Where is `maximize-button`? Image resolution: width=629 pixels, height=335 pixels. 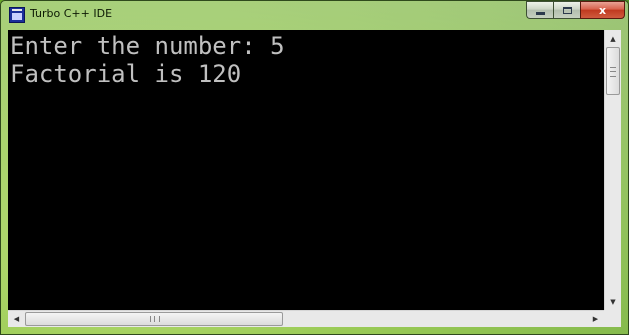 maximize-button is located at coordinates (566, 10).